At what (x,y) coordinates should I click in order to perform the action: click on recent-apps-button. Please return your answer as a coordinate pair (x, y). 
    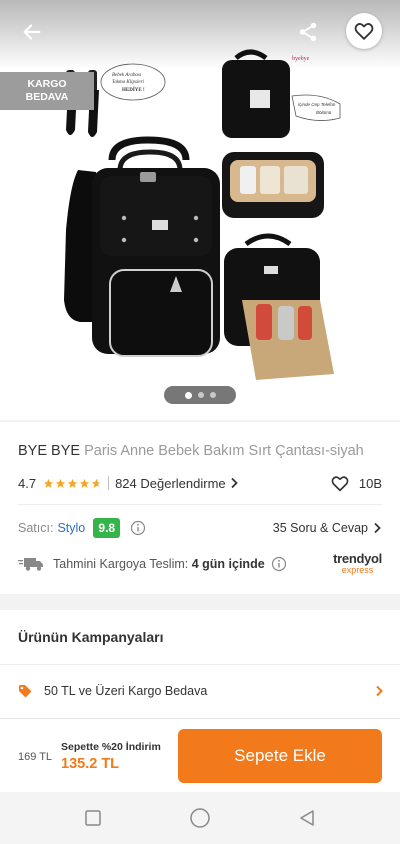
    Looking at the image, I should click on (93, 818).